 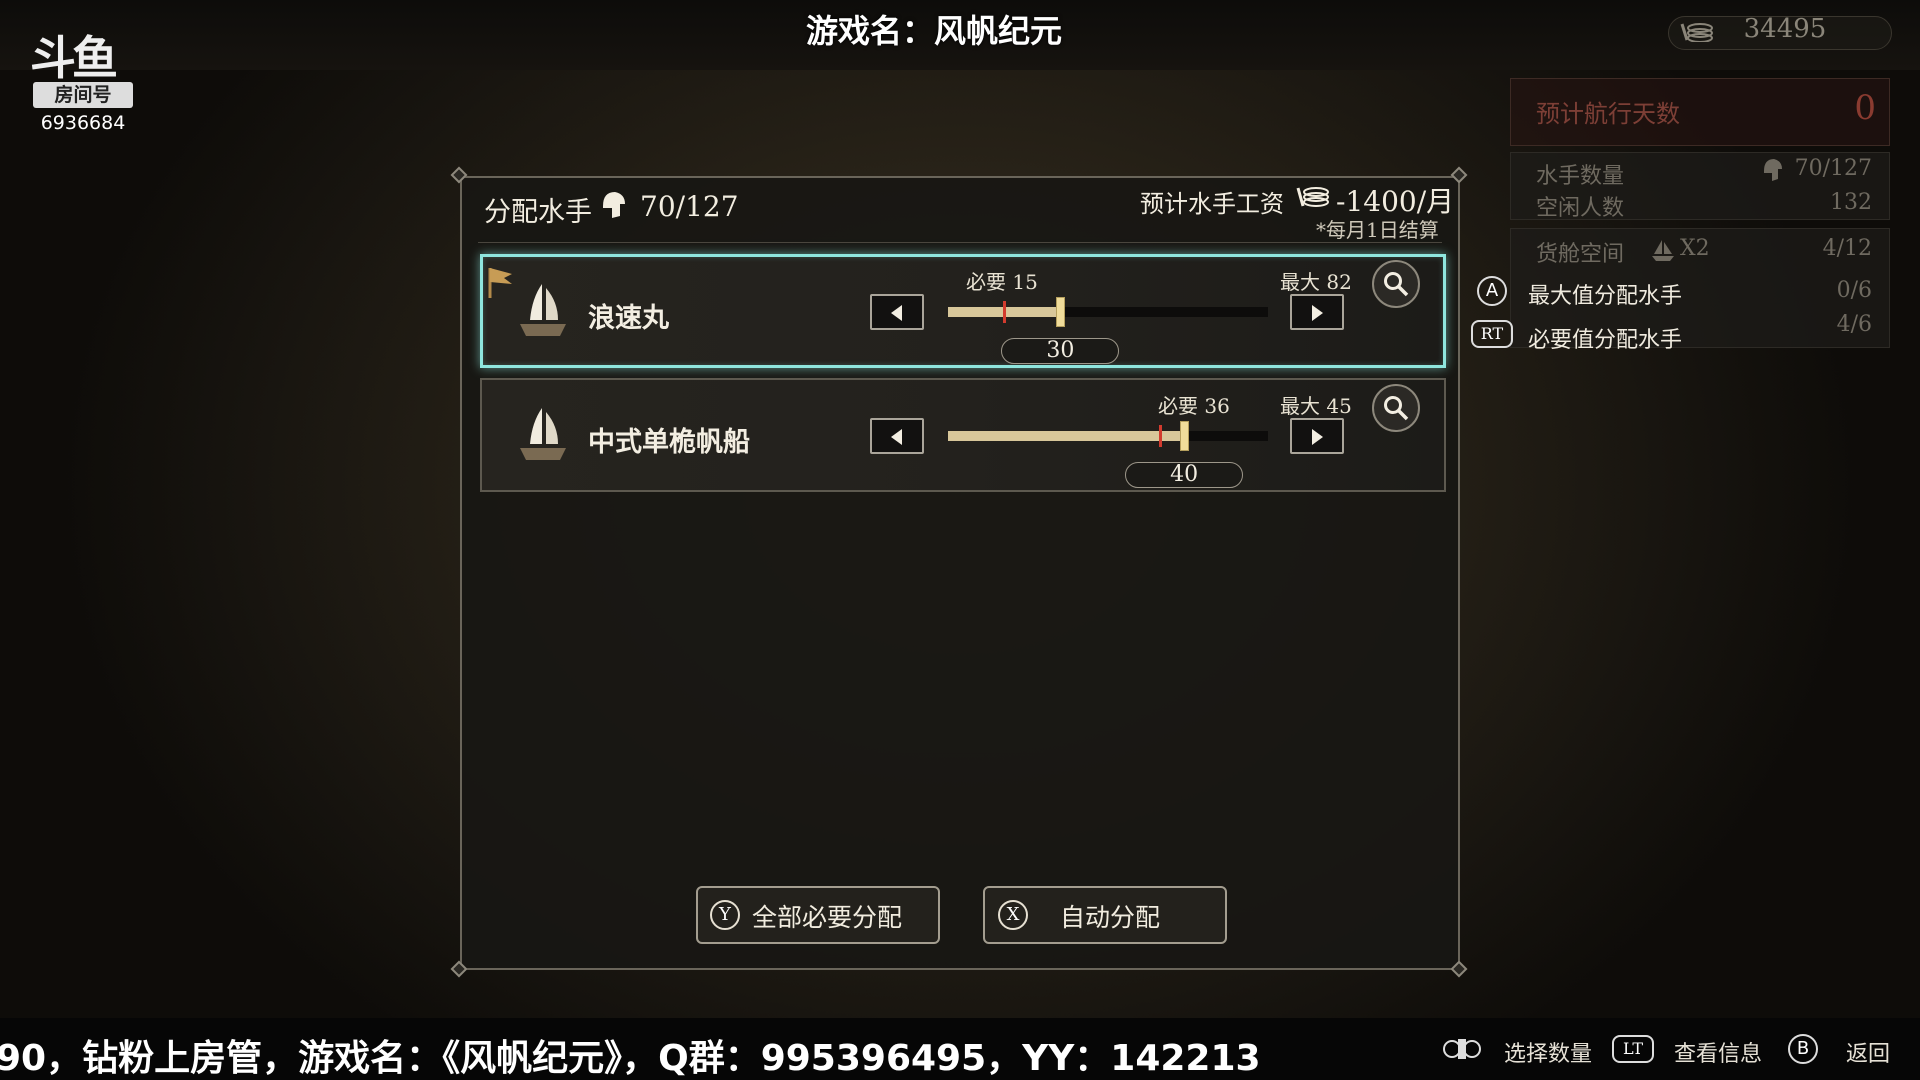 What do you see at coordinates (83, 95) in the screenshot?
I see `room-label: 房间号` at bounding box center [83, 95].